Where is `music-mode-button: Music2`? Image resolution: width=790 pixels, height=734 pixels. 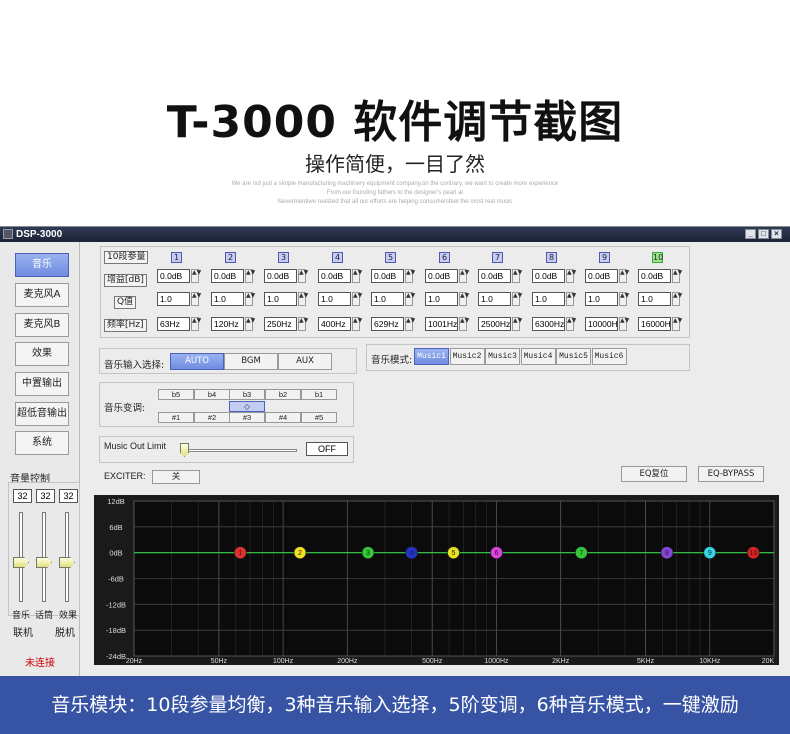 music-mode-button: Music2 is located at coordinates (467, 356).